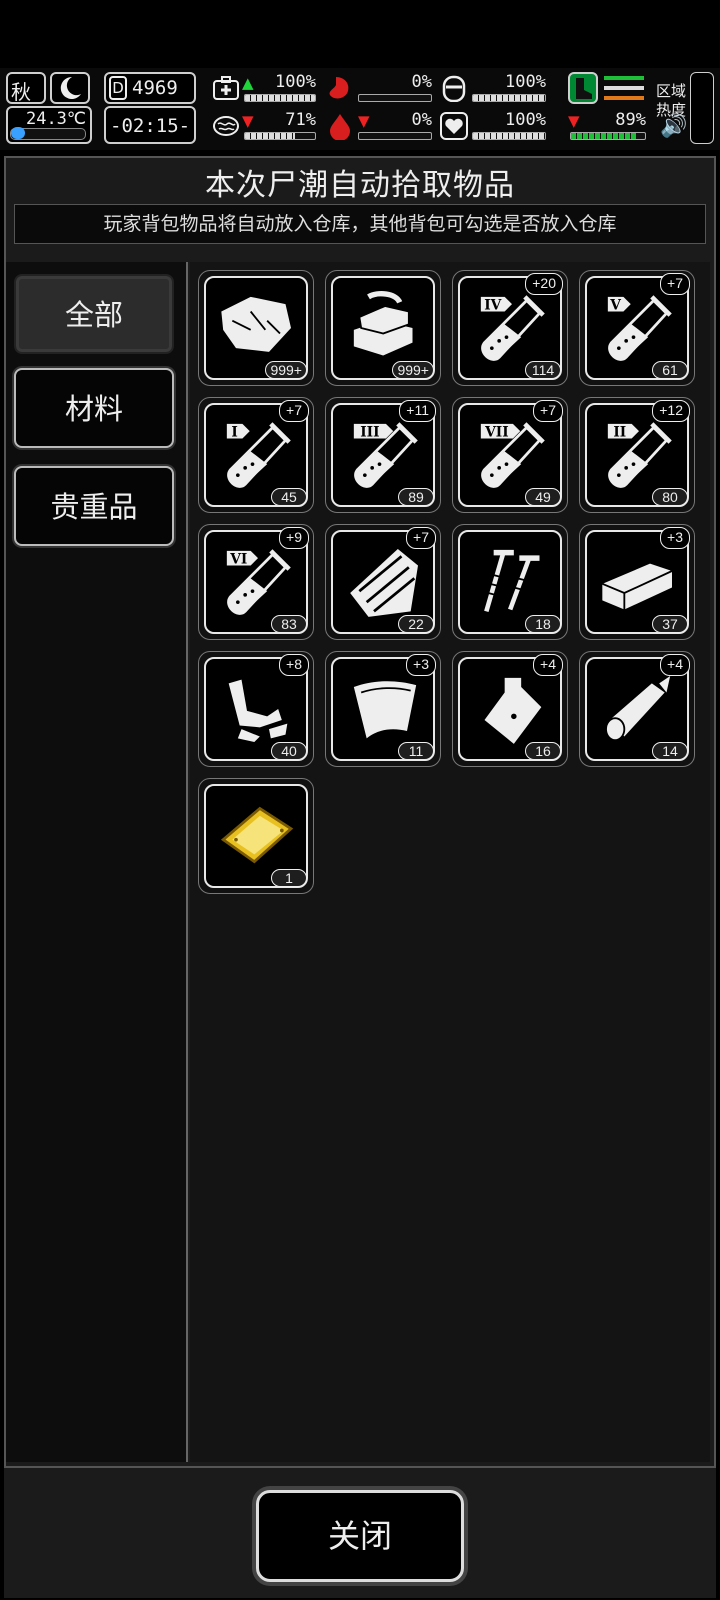  Describe the element at coordinates (150, 88) in the screenshot. I see `day-counter: D 4969` at that location.